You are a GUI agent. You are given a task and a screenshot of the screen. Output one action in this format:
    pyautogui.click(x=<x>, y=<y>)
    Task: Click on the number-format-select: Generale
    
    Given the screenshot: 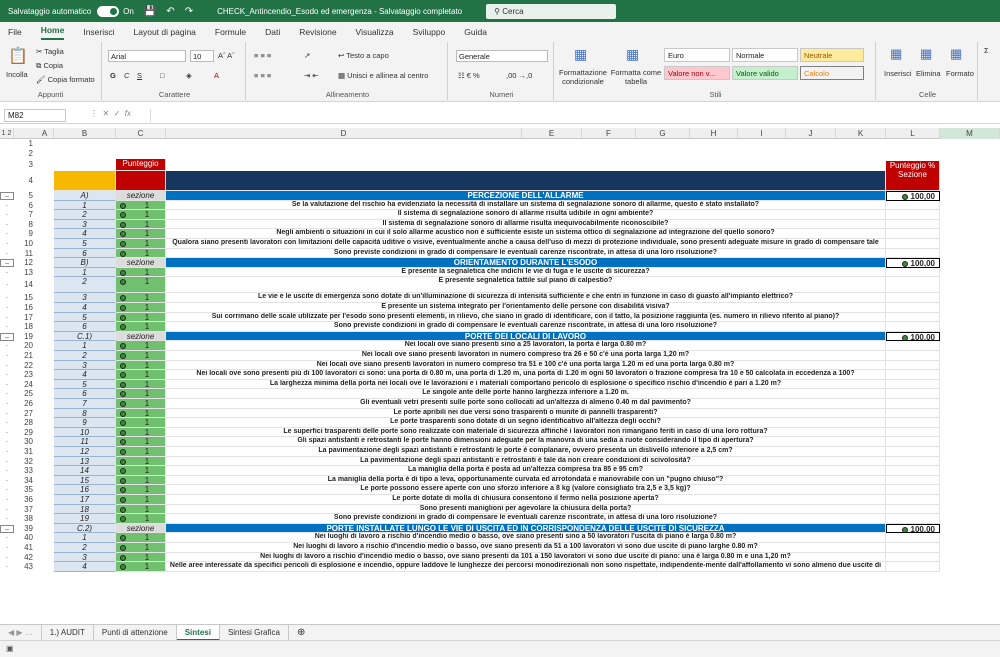 What is the action you would take?
    pyautogui.click(x=502, y=56)
    